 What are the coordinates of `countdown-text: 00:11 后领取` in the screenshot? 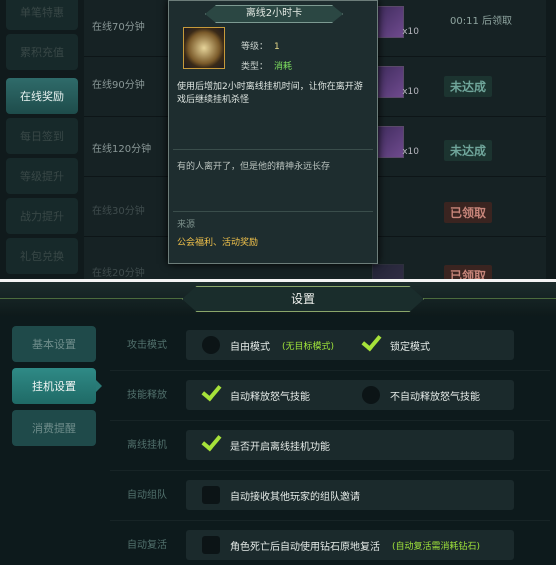 It's located at (481, 21).